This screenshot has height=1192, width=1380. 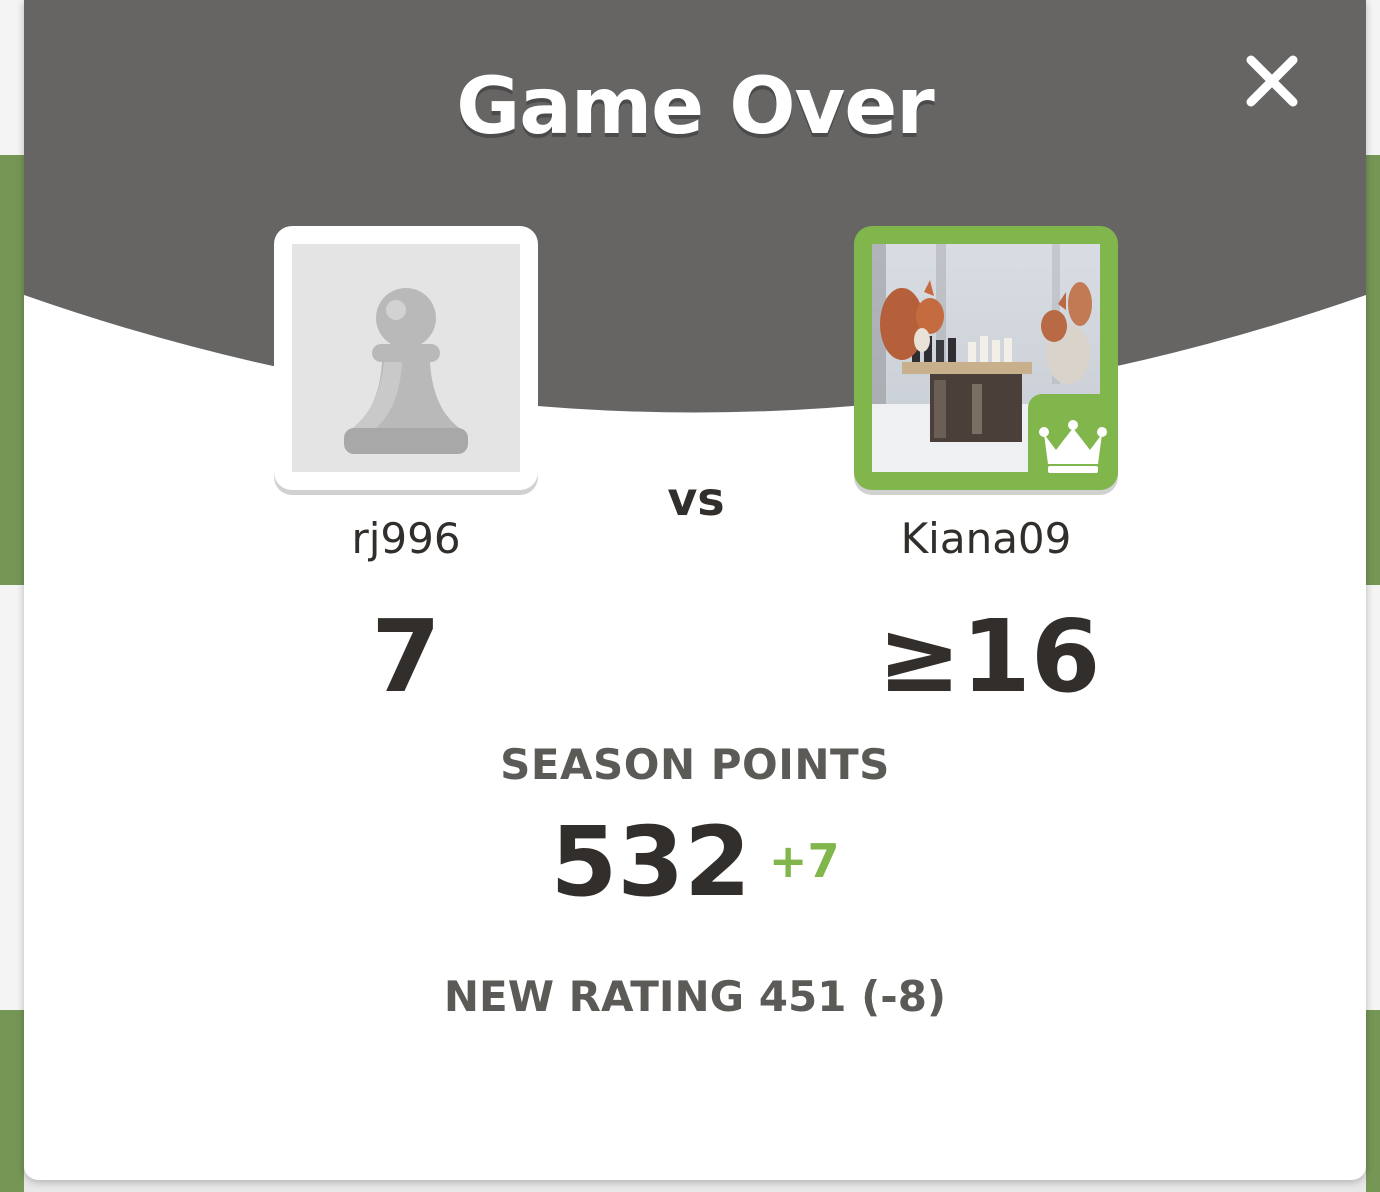 What do you see at coordinates (695, 107) in the screenshot?
I see `modal-title: Game Over` at bounding box center [695, 107].